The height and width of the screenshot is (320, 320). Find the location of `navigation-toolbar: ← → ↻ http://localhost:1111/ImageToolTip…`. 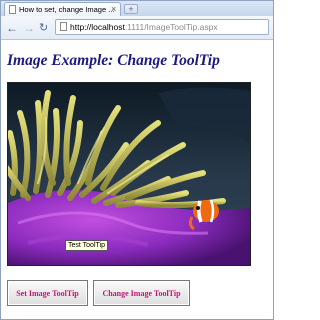

navigation-toolbar: ← → ↻ http://localhost:1111/ImageToolTip… is located at coordinates (137, 28).